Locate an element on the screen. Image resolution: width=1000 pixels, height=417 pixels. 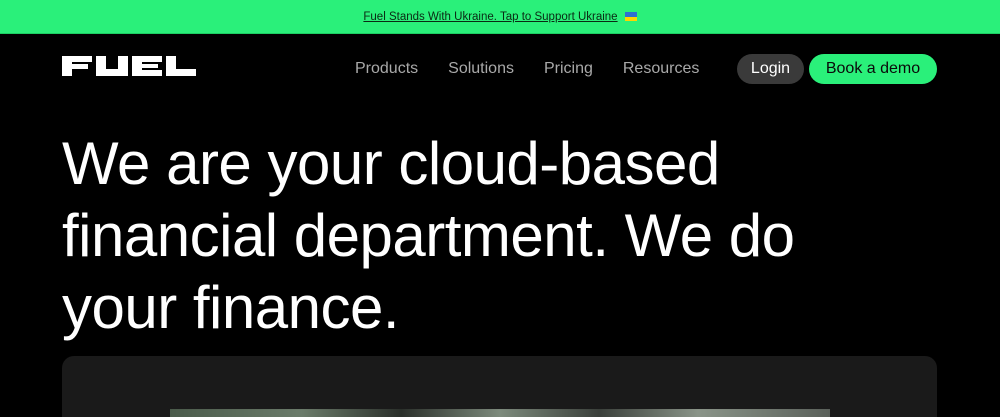
nav-pricing: Pricing is located at coordinates (568, 69).